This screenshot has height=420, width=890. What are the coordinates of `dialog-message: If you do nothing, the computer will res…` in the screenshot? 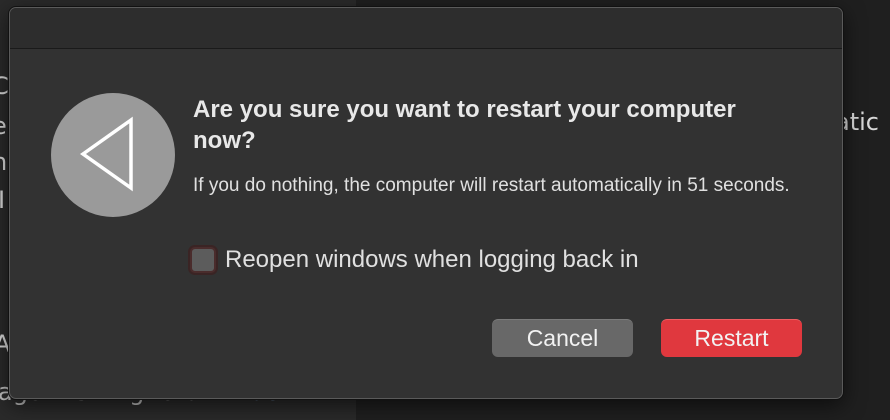 It's located at (491, 185).